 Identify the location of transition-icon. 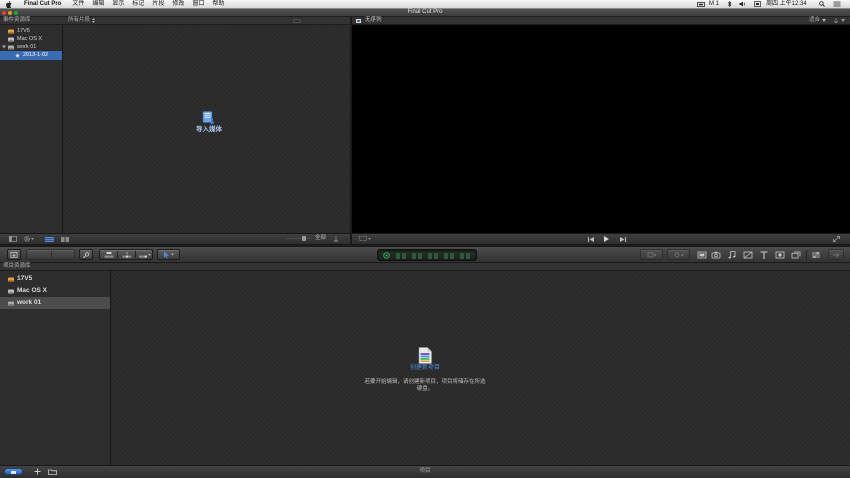
(747, 255).